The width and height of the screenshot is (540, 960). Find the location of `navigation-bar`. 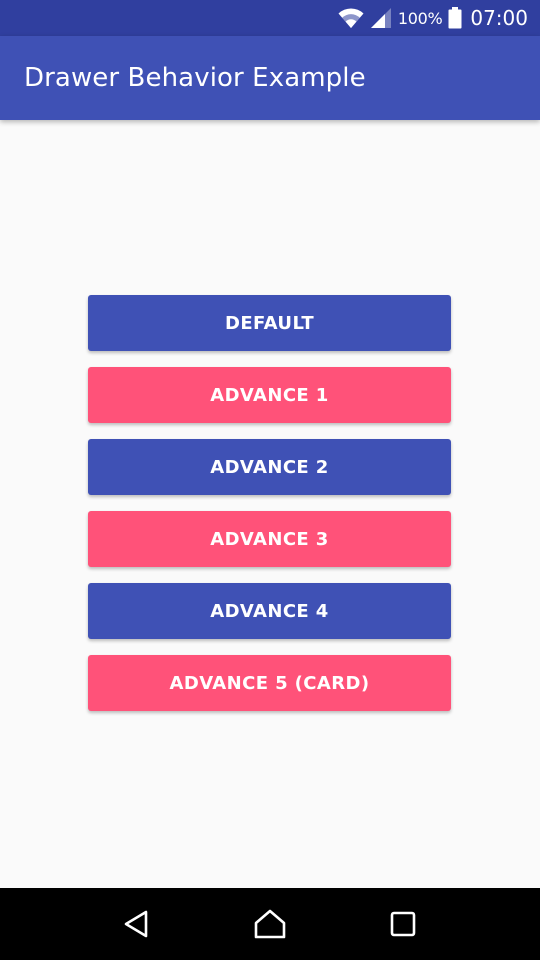

navigation-bar is located at coordinates (270, 924).